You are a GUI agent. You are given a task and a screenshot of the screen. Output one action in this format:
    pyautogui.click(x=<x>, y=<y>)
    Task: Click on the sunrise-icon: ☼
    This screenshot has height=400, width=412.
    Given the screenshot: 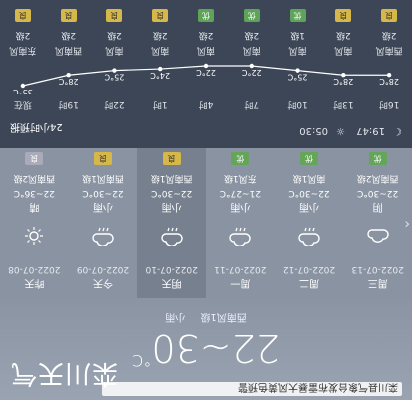 What is the action you would take?
    pyautogui.click(x=341, y=130)
    